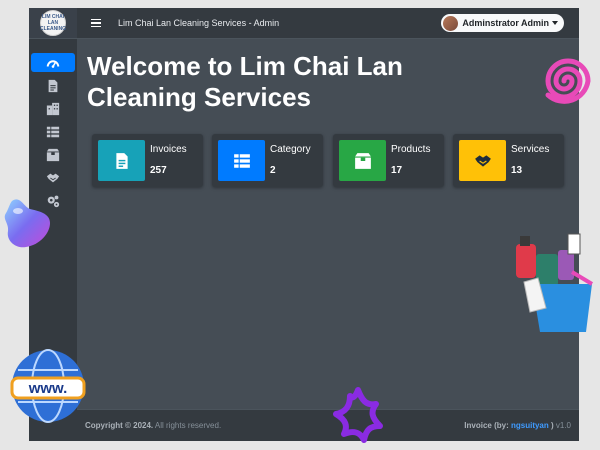 This screenshot has height=450, width=600. What do you see at coordinates (147, 160) in the screenshot?
I see `card-invoices: Invoices 257` at bounding box center [147, 160].